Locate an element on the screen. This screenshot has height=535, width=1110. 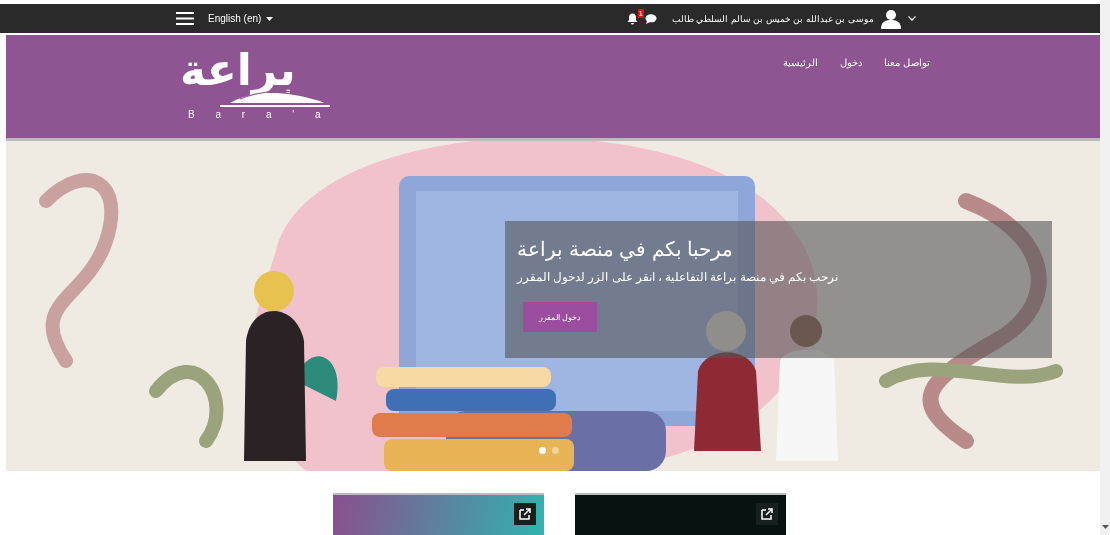
logo-caption: B a r a ' a is located at coordinates (254, 114).